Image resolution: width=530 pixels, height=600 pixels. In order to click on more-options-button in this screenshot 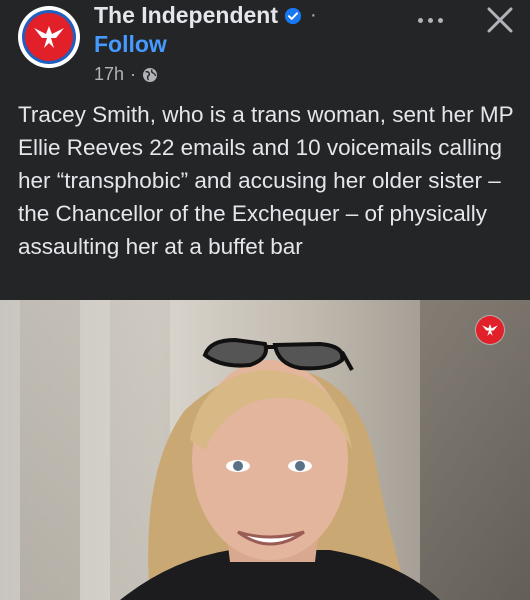, I will do `click(430, 20)`.